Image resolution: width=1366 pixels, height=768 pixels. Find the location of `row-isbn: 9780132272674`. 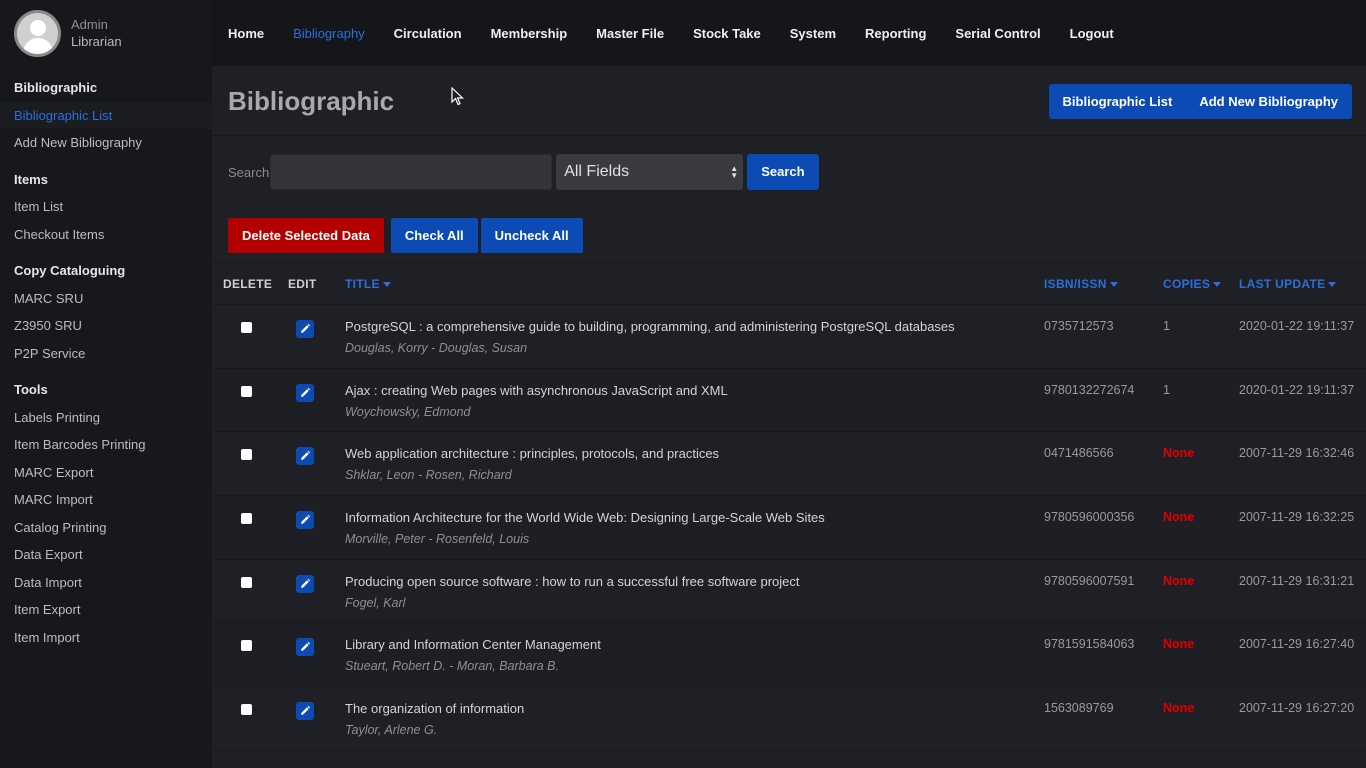

row-isbn: 9780132272674 is located at coordinates (1089, 389).